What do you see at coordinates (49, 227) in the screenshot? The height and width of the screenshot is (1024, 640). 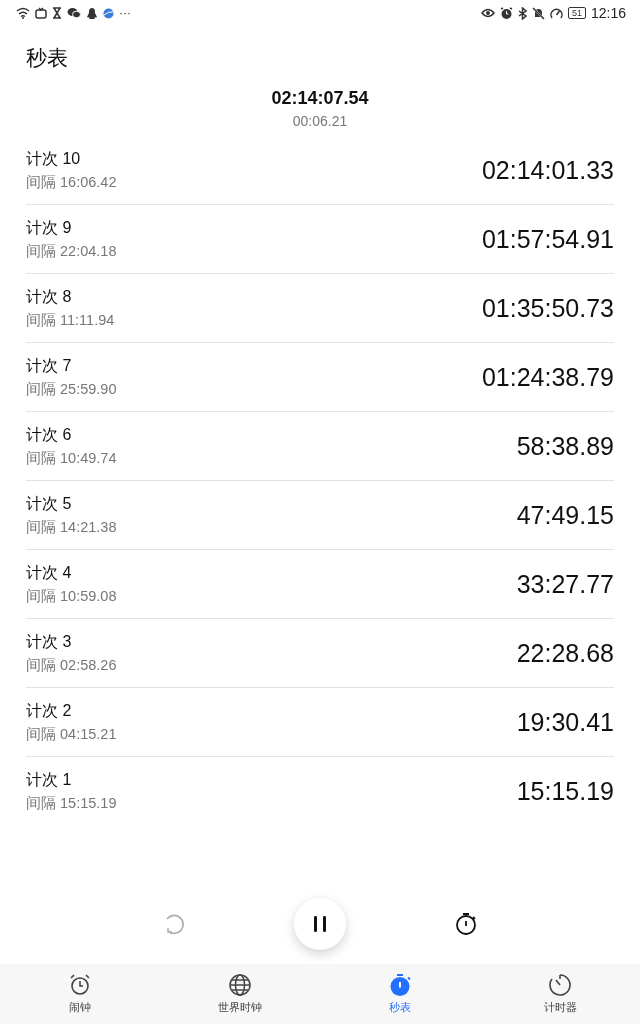 I see `lap-label: 计次 9` at bounding box center [49, 227].